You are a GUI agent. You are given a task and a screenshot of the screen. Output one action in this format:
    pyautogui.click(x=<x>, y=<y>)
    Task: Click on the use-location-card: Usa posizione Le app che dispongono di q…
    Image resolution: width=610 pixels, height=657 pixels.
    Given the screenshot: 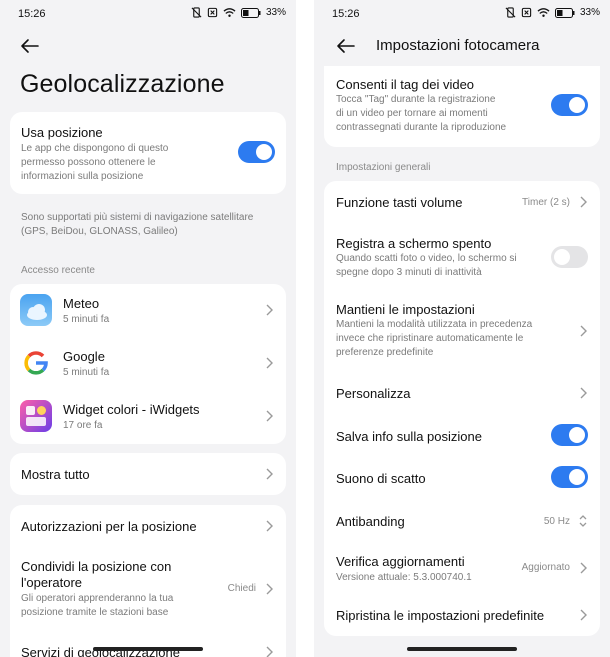 What is the action you would take?
    pyautogui.click(x=148, y=153)
    